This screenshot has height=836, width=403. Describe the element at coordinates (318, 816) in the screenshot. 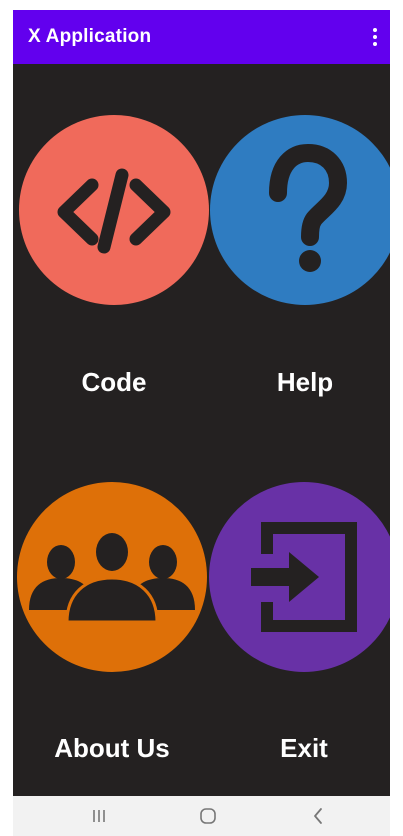

I see `back-icon` at that location.